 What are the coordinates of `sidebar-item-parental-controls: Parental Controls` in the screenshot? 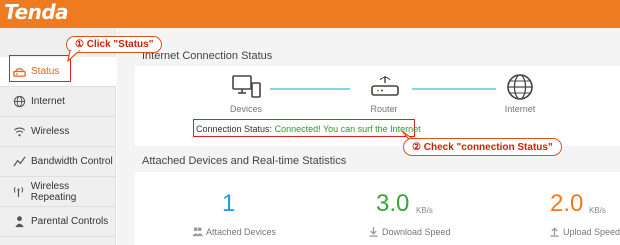 It's located at (58, 222).